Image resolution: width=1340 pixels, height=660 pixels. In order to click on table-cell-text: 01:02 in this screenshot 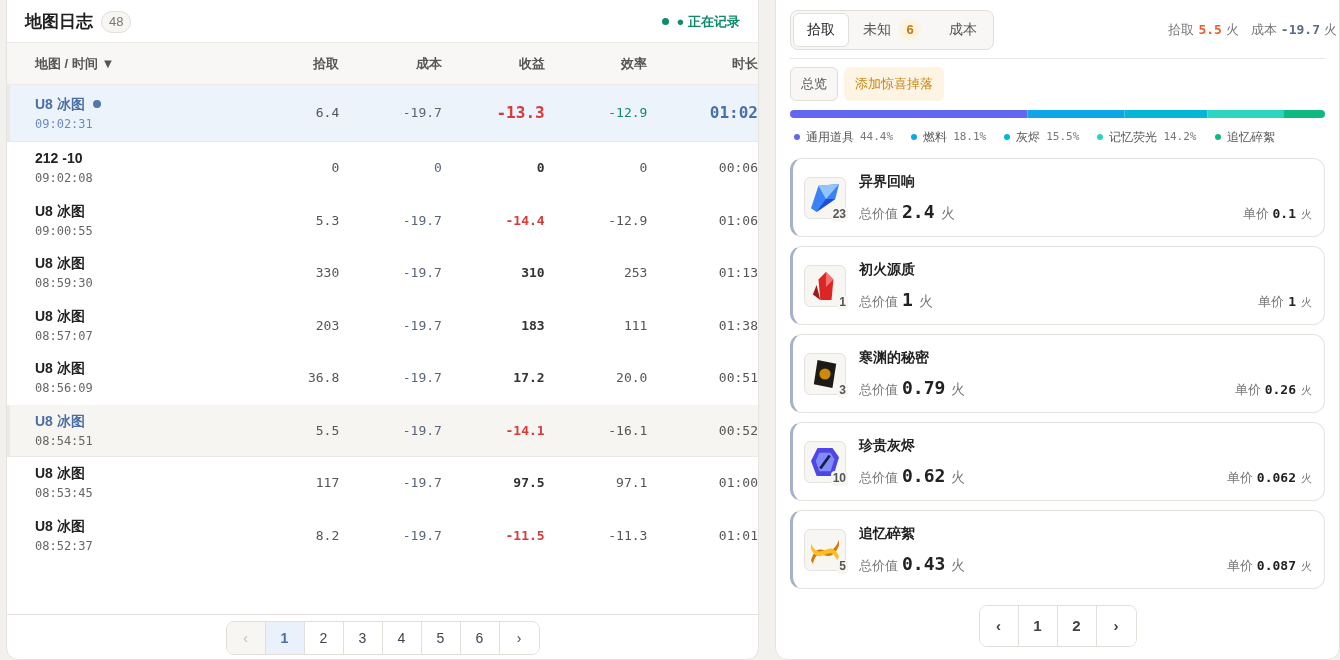, I will do `click(733, 113)`.